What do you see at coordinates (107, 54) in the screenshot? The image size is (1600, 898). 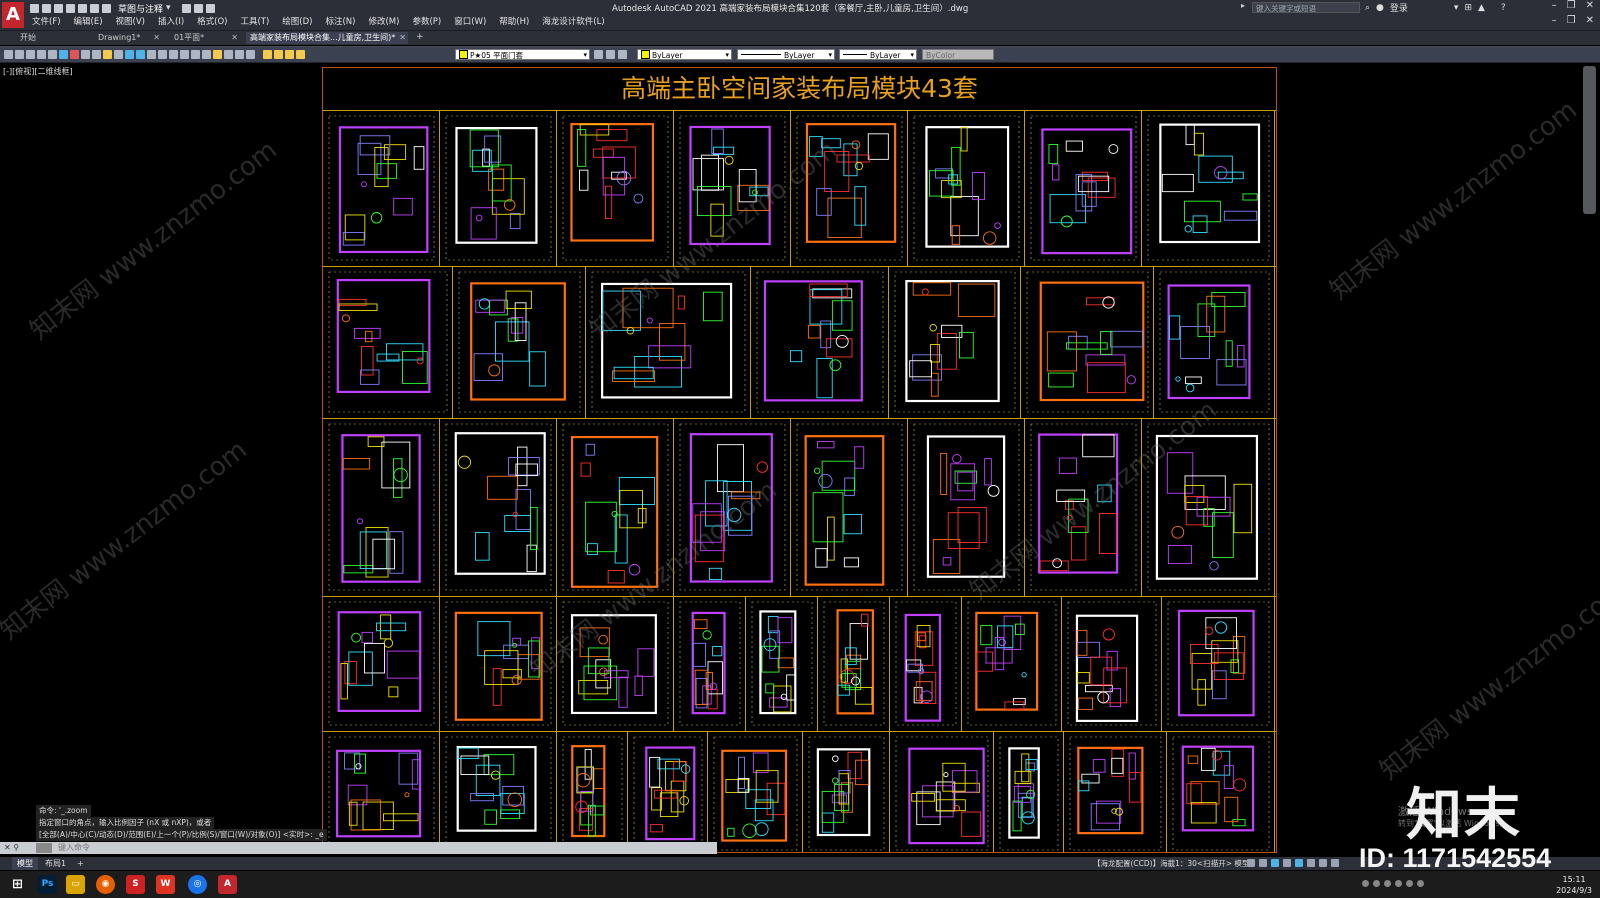 I see `match-properties-icon` at bounding box center [107, 54].